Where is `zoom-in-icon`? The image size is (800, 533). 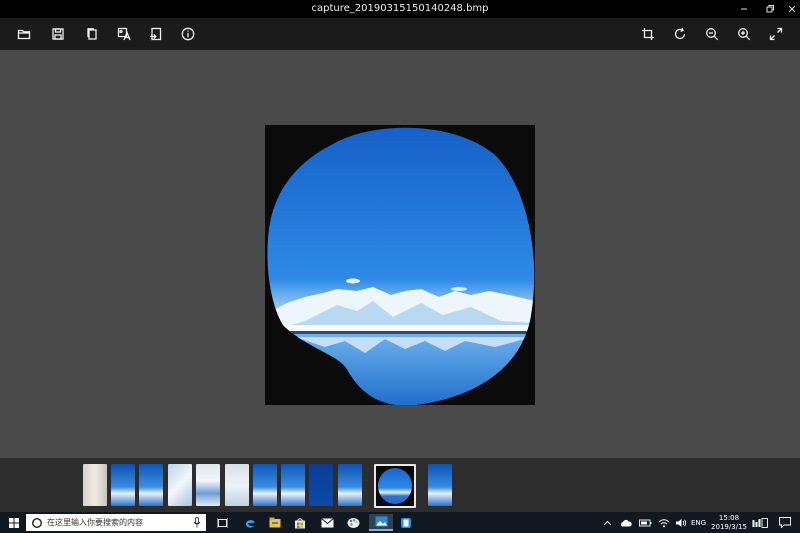 zoom-in-icon is located at coordinates (744, 34).